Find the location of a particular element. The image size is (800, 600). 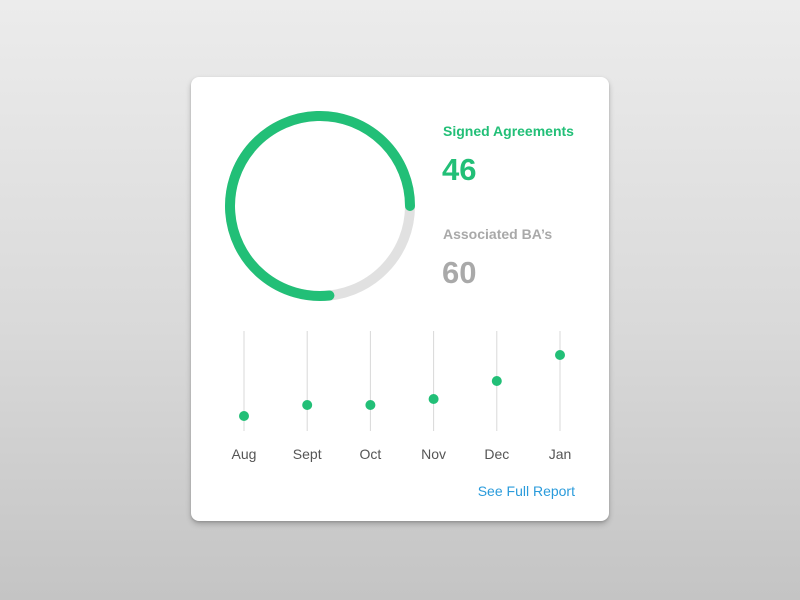

chart-point-aug is located at coordinates (244, 416).